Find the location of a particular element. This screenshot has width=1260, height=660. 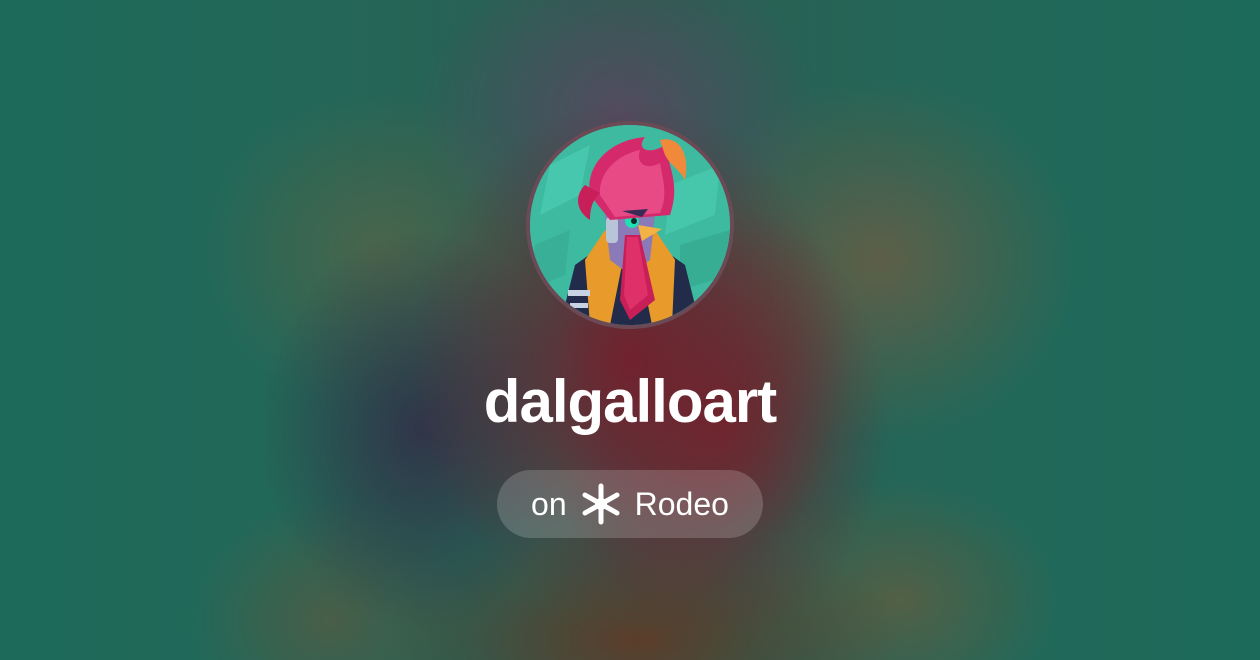

rooster-avatar-image is located at coordinates (630, 225).